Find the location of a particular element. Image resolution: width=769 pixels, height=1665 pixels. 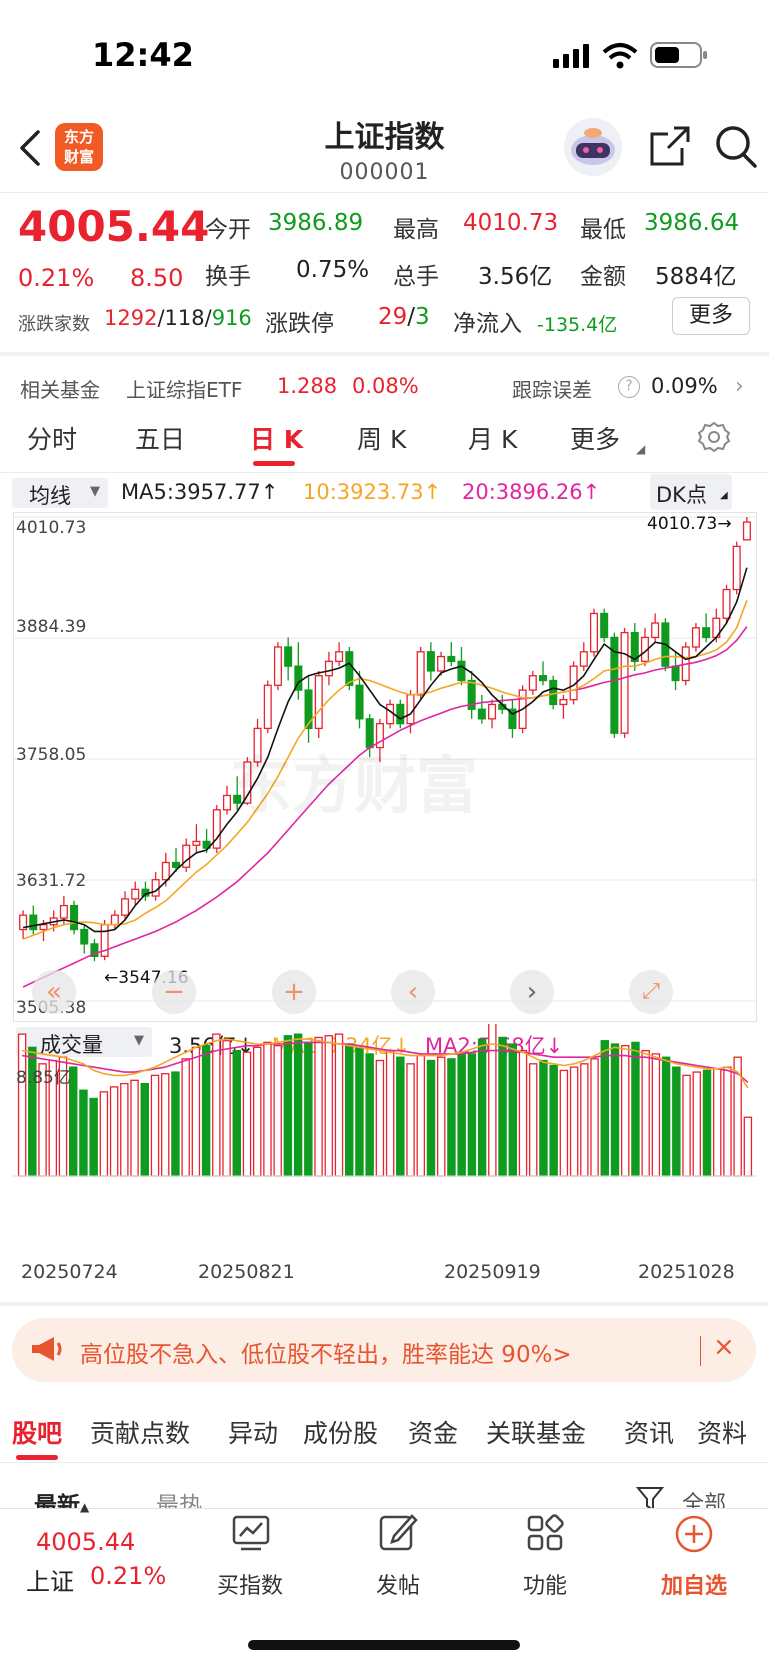

tab-news: 资讯 is located at coordinates (649, 1432).